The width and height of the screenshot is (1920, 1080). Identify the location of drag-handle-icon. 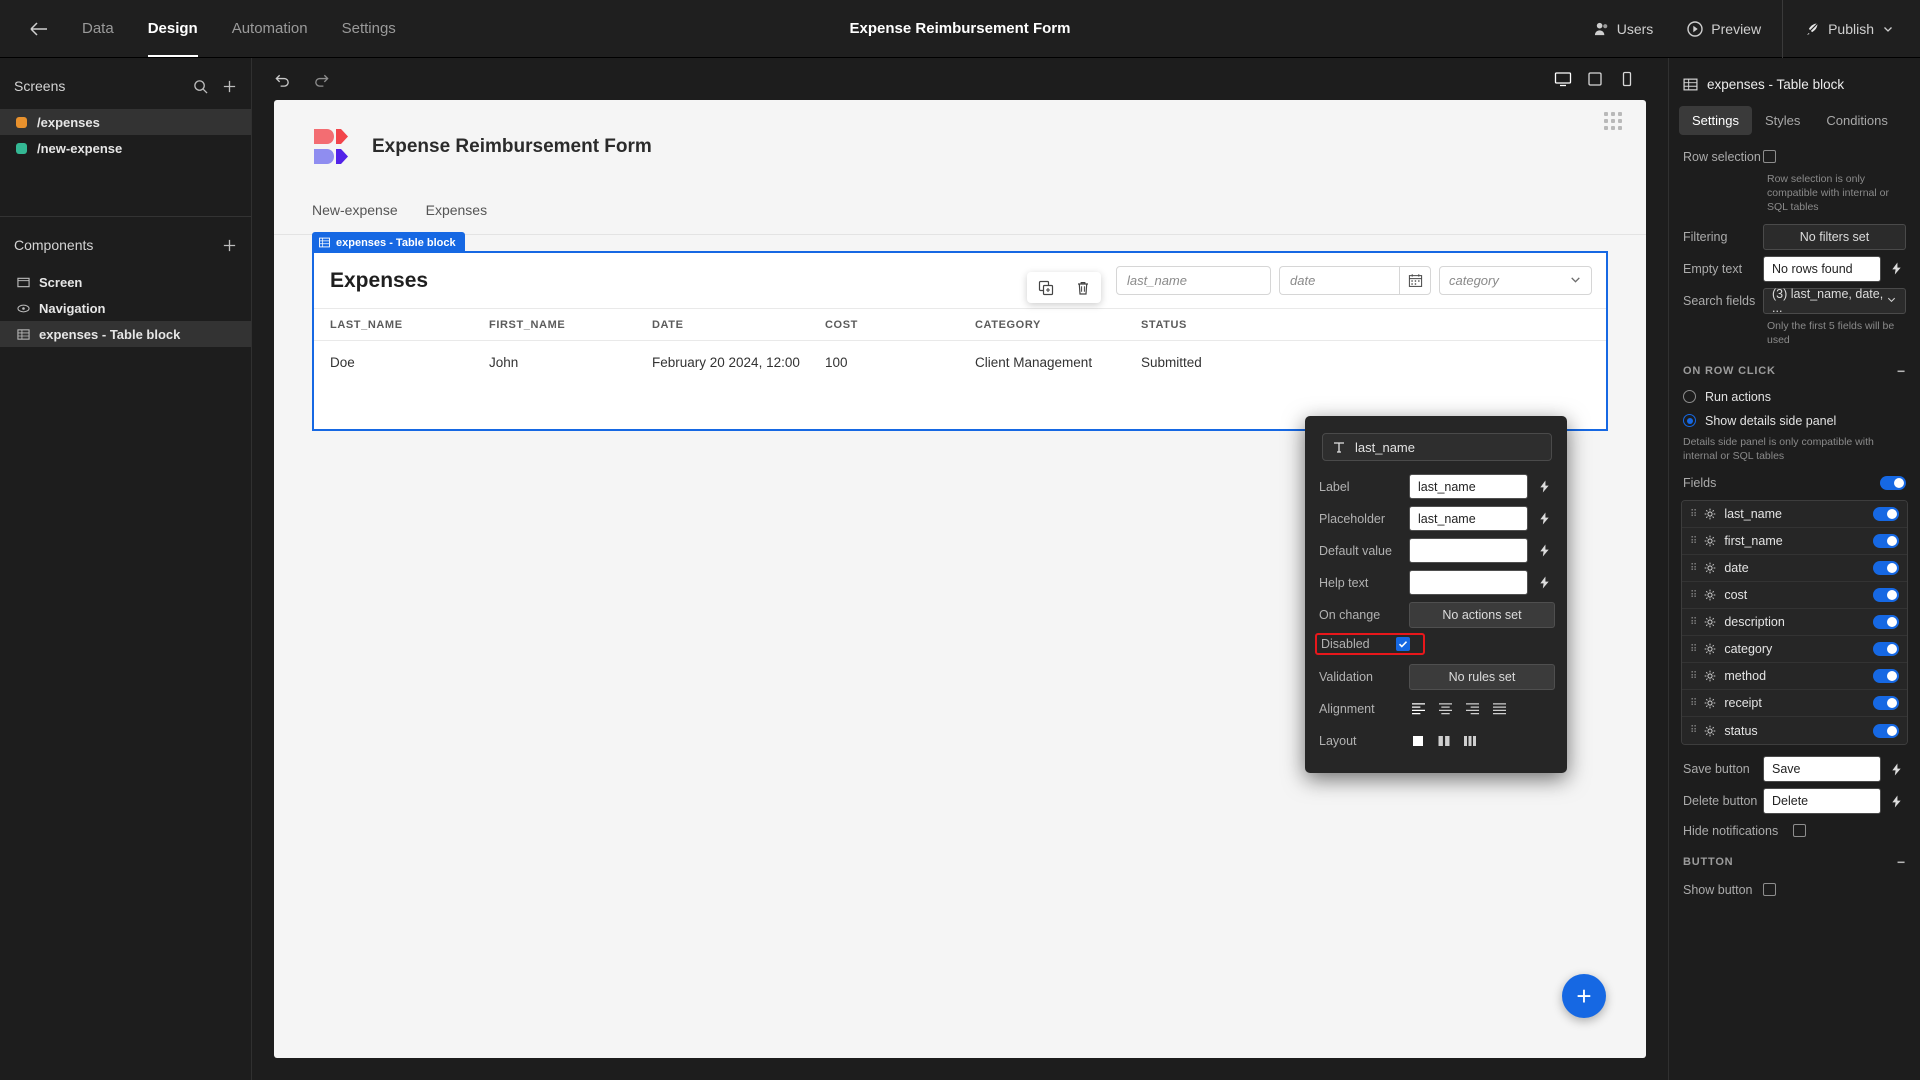
(1613, 121).